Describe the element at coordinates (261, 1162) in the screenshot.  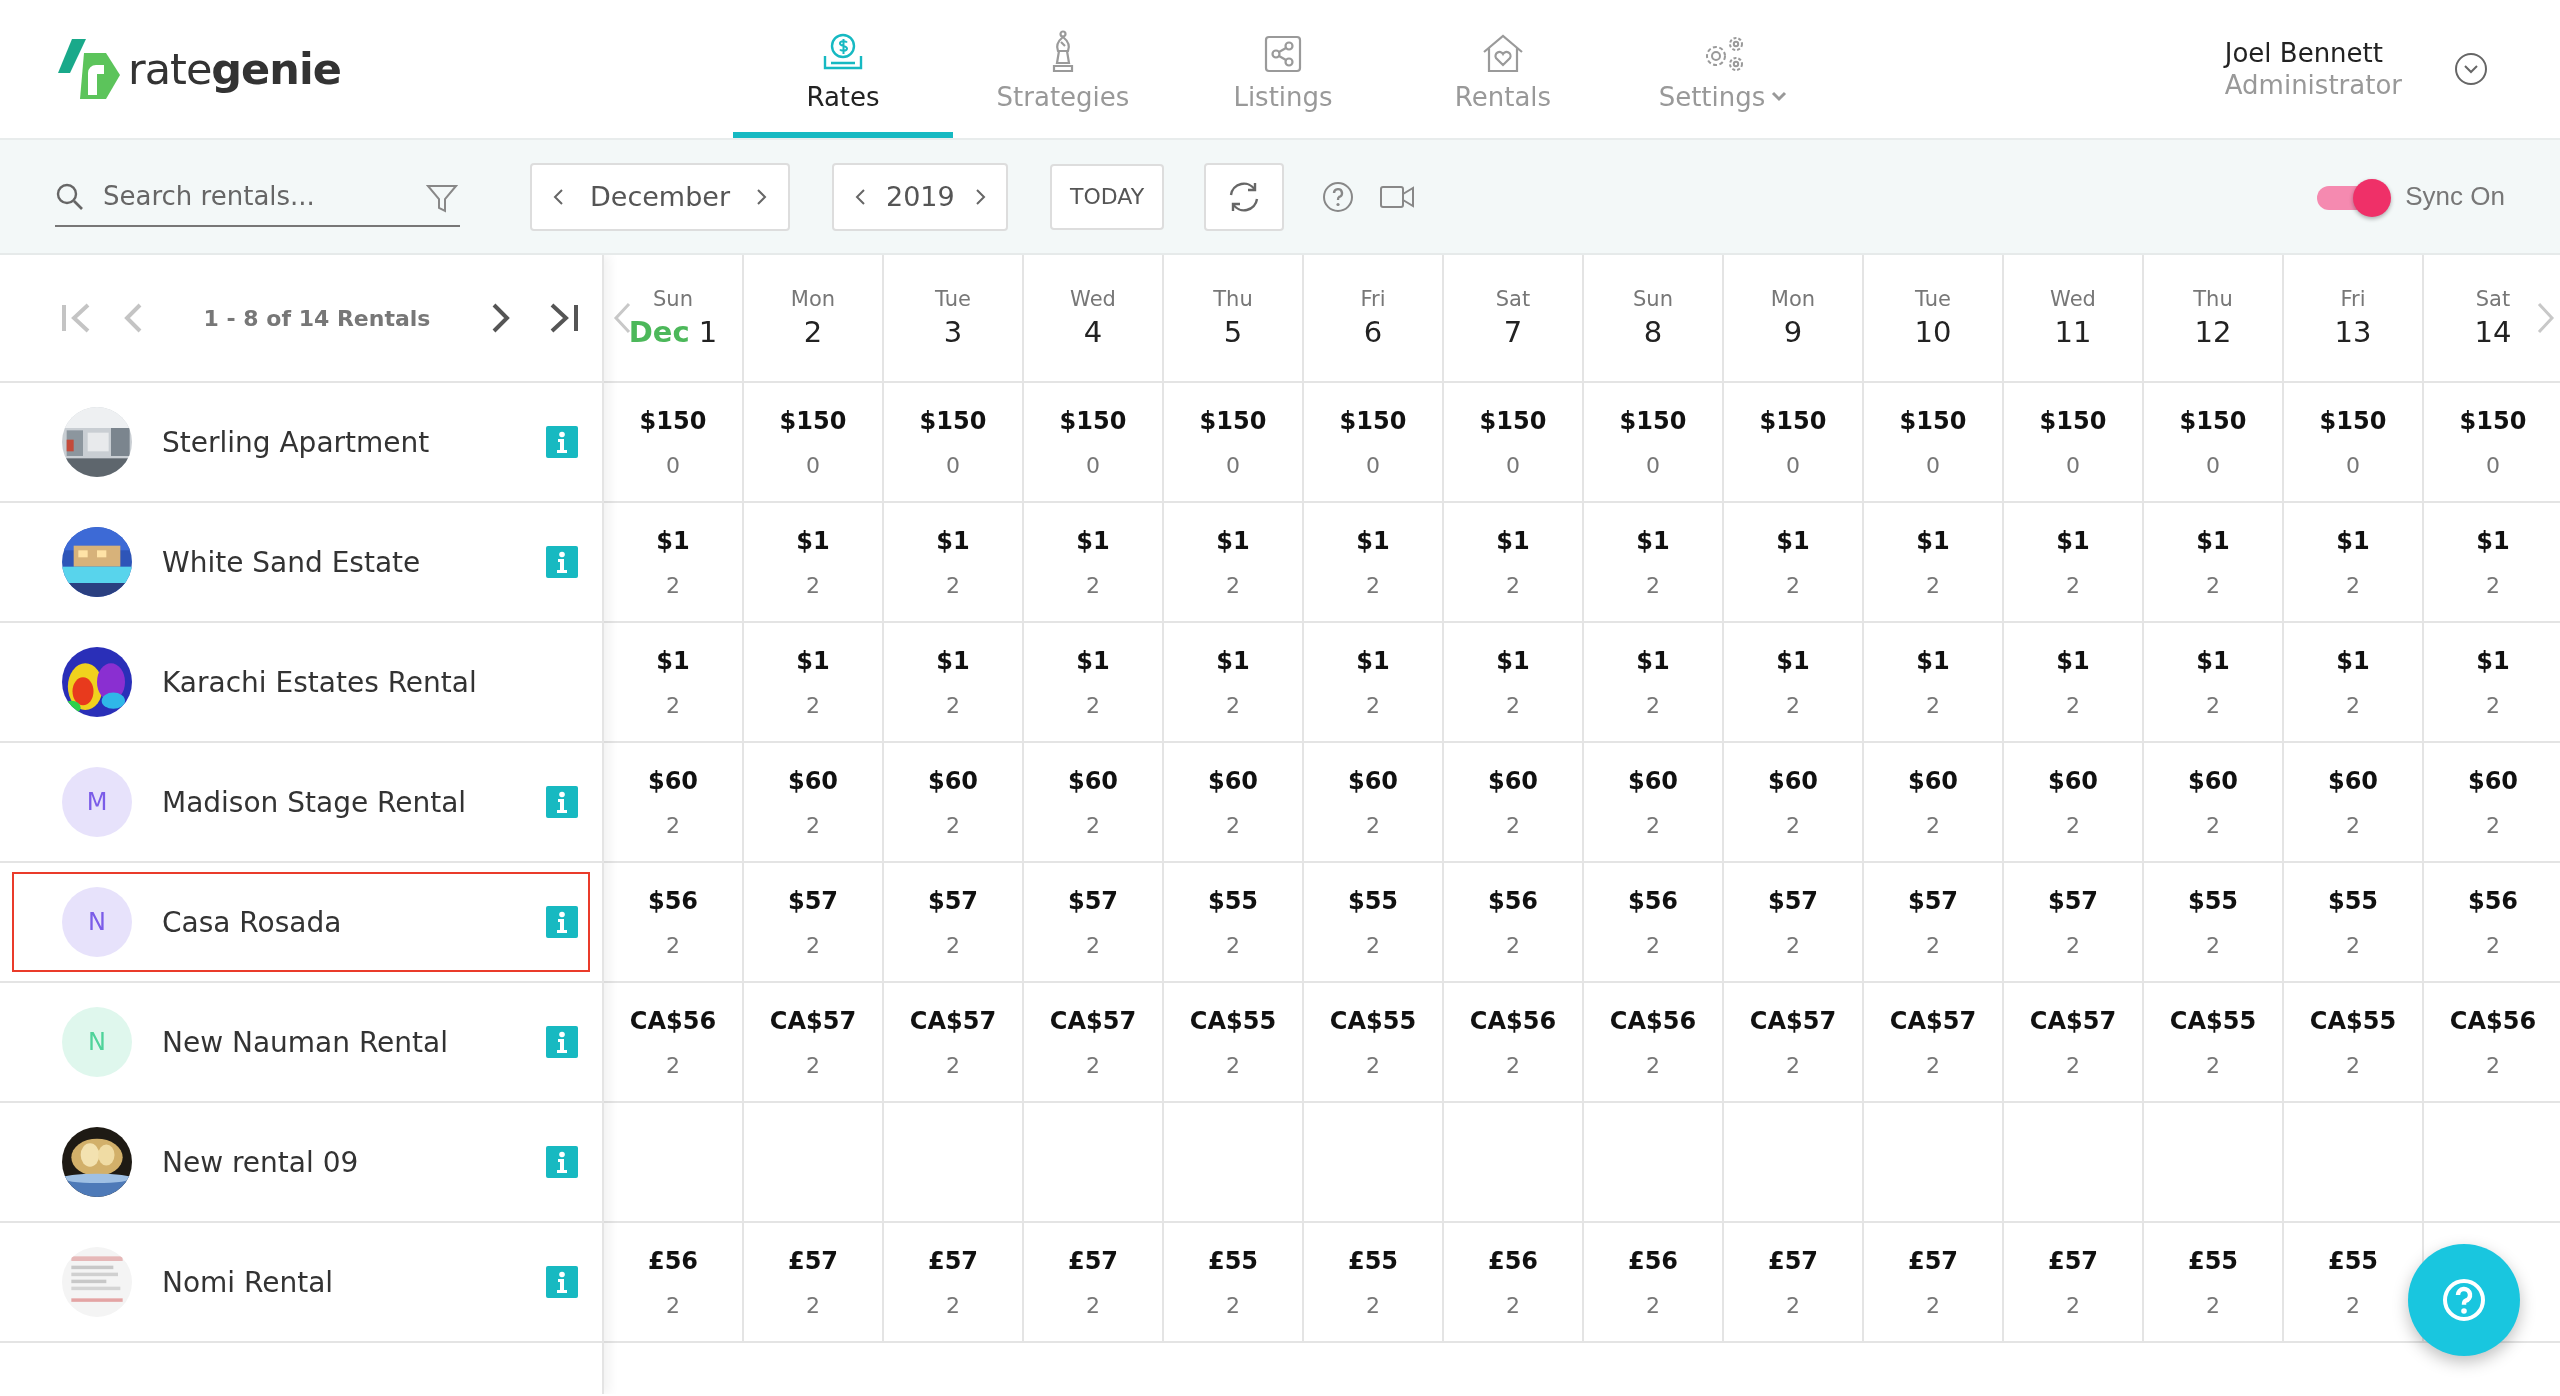
I see `rental-name: New rental 09` at that location.